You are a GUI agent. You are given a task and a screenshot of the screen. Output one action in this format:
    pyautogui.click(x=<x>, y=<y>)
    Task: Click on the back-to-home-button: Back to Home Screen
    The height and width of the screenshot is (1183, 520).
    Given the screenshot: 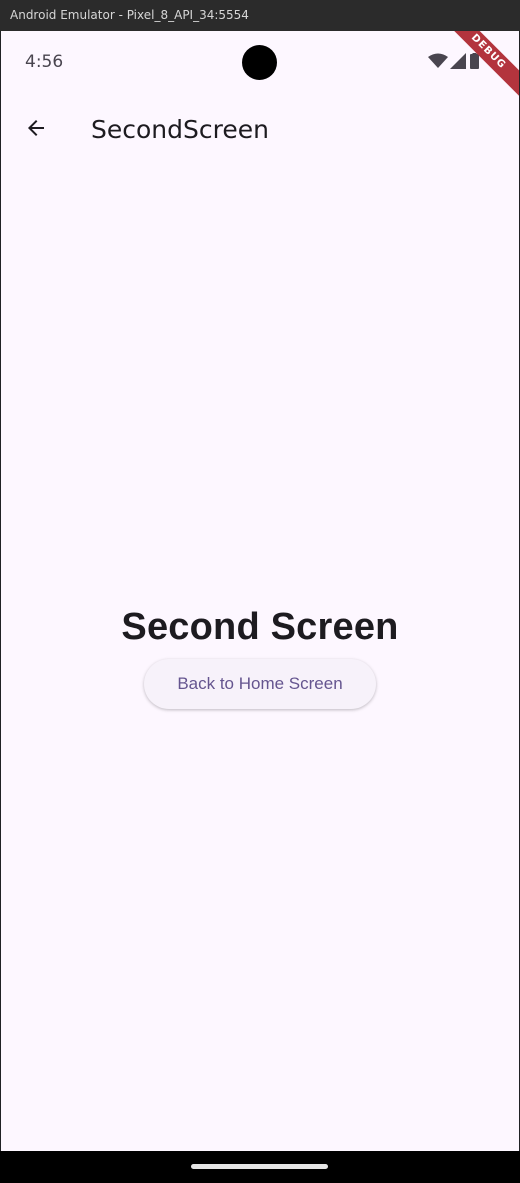 What is the action you would take?
    pyautogui.click(x=260, y=684)
    